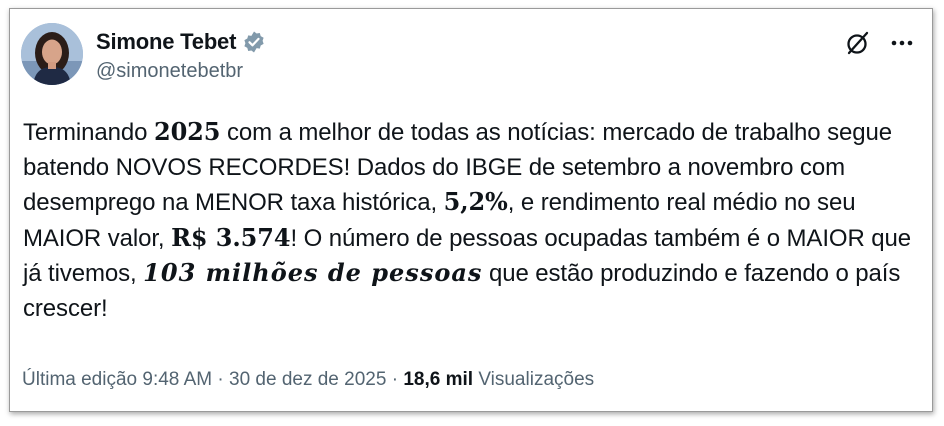  I want to click on verified-badge-icon, so click(254, 42).